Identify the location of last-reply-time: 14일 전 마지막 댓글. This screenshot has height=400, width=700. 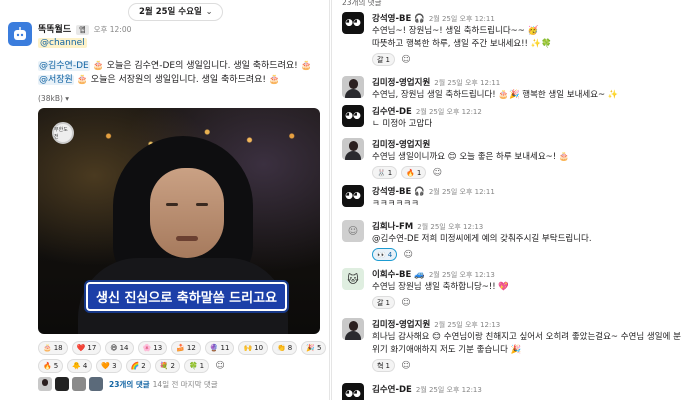
(185, 384).